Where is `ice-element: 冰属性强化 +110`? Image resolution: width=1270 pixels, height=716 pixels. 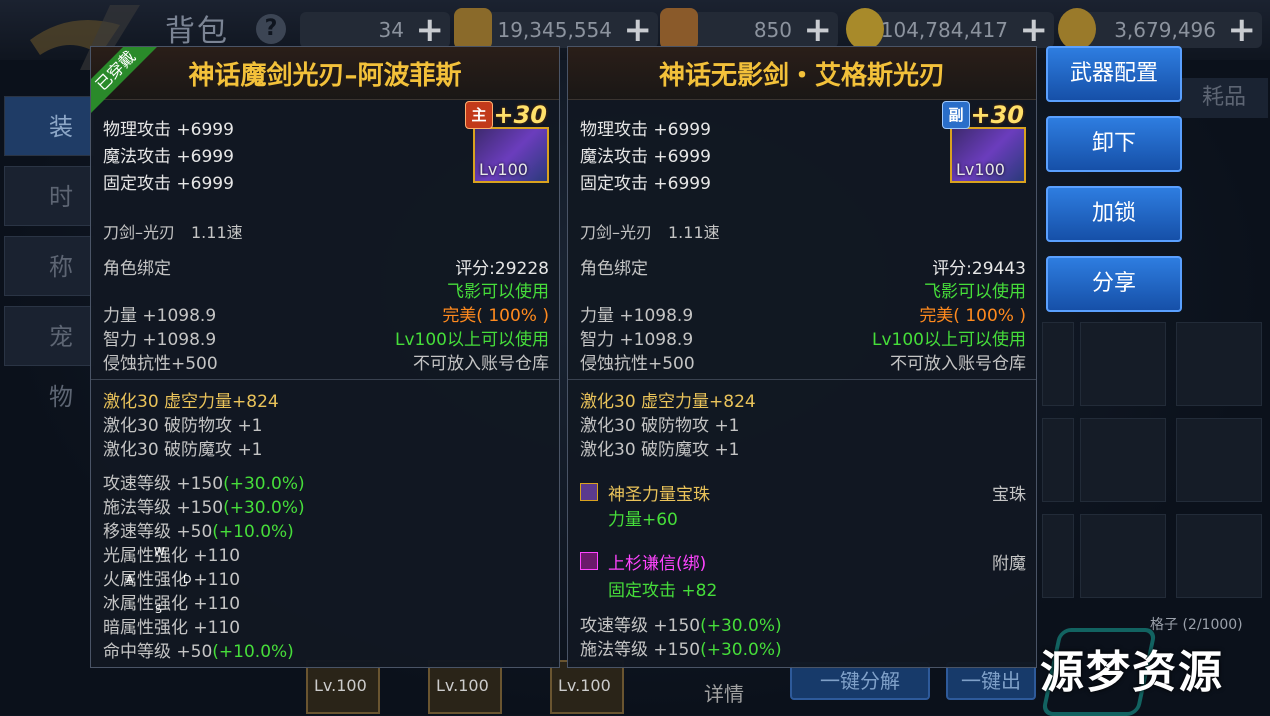
ice-element: 冰属性强化 +110 is located at coordinates (172, 604).